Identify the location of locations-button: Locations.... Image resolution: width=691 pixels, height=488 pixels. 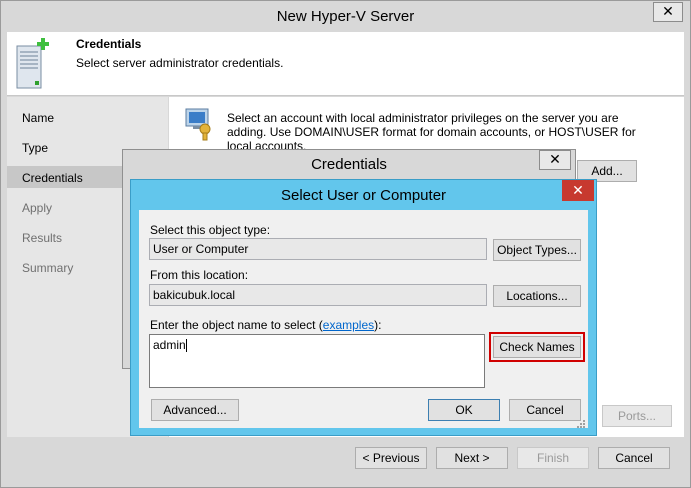
(537, 296).